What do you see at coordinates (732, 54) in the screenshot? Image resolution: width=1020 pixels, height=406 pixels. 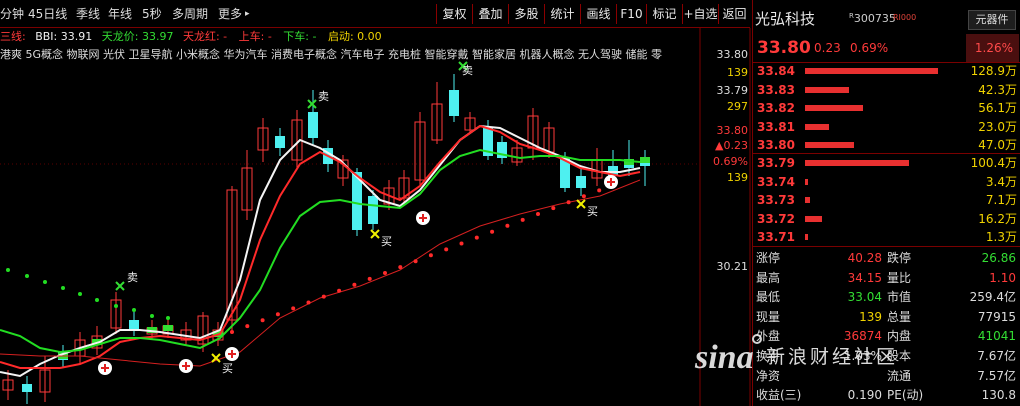 I see `axis-price-top: 33.80` at bounding box center [732, 54].